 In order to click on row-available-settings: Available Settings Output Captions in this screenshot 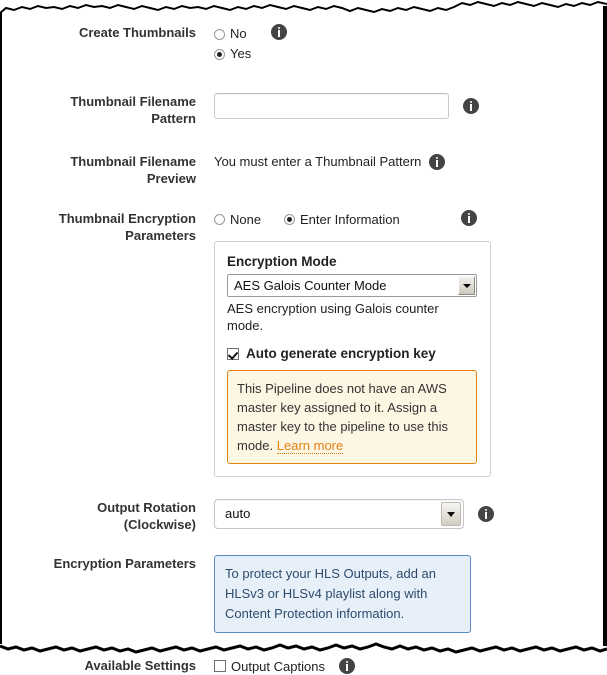, I will do `click(301, 666)`.